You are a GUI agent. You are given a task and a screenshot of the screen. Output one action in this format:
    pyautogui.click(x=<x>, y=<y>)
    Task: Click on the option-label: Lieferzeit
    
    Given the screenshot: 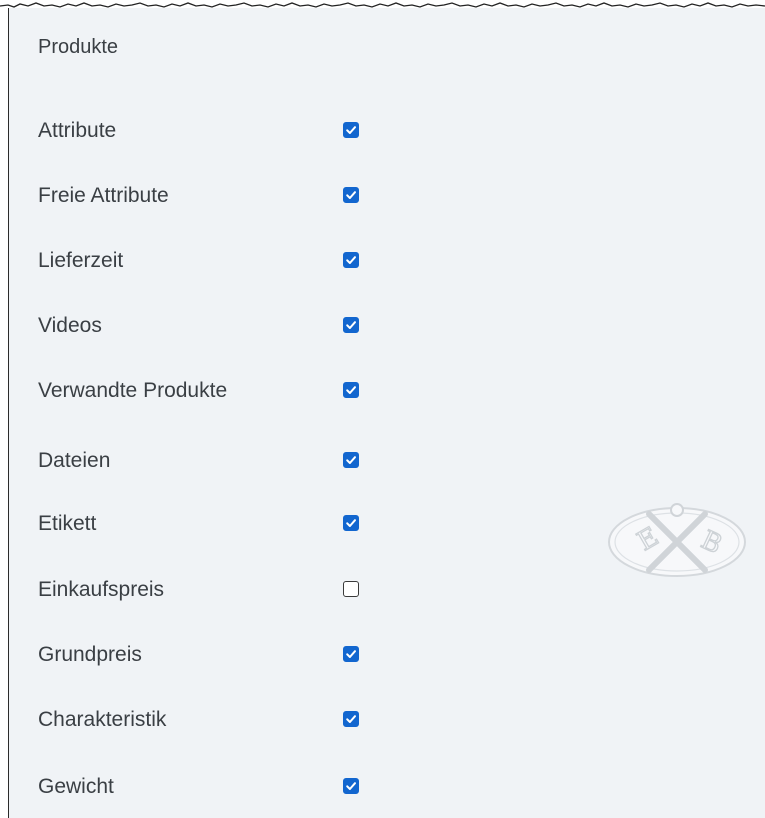 What is the action you would take?
    pyautogui.click(x=81, y=260)
    